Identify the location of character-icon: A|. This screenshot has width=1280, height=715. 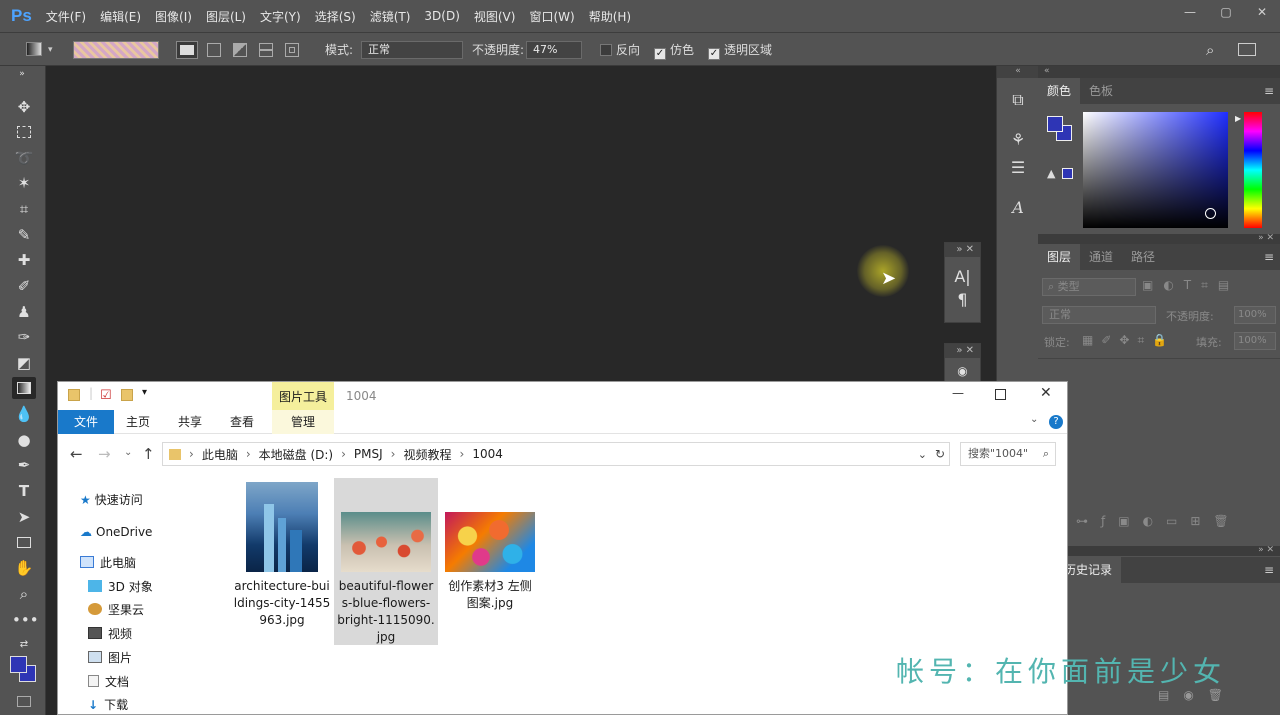
(962, 276).